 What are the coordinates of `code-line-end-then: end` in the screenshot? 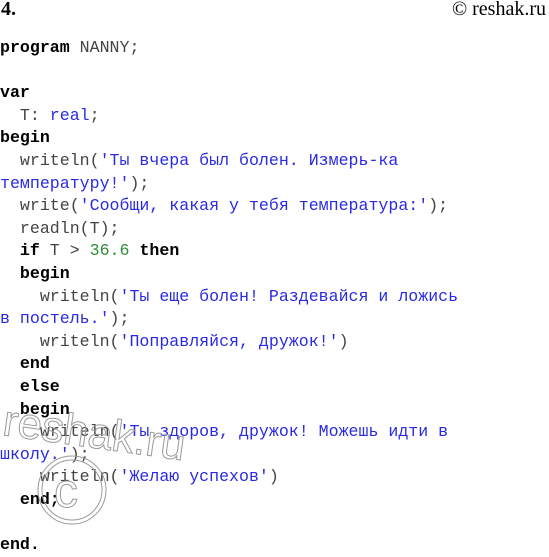 It's located at (229, 364).